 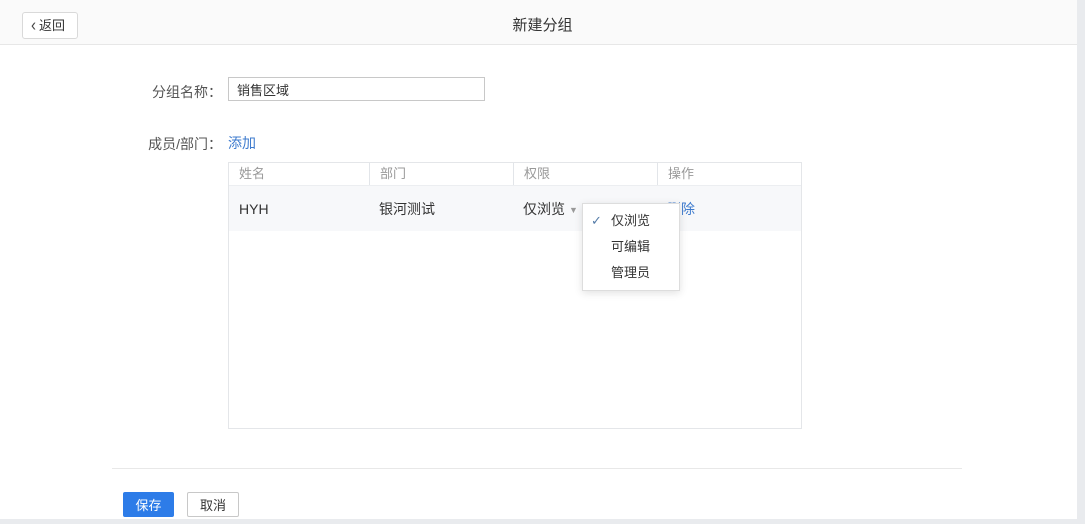 What do you see at coordinates (185, 144) in the screenshot?
I see `members-label: 成员/部门：` at bounding box center [185, 144].